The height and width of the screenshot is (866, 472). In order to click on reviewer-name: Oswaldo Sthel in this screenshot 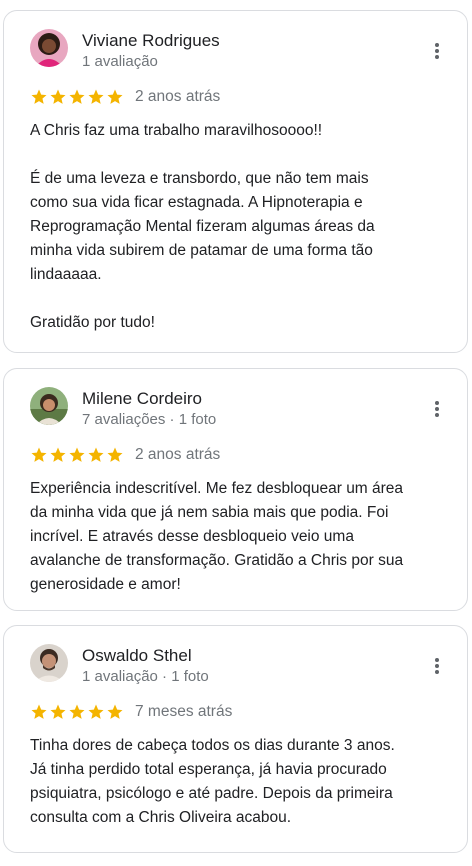, I will do `click(137, 656)`.